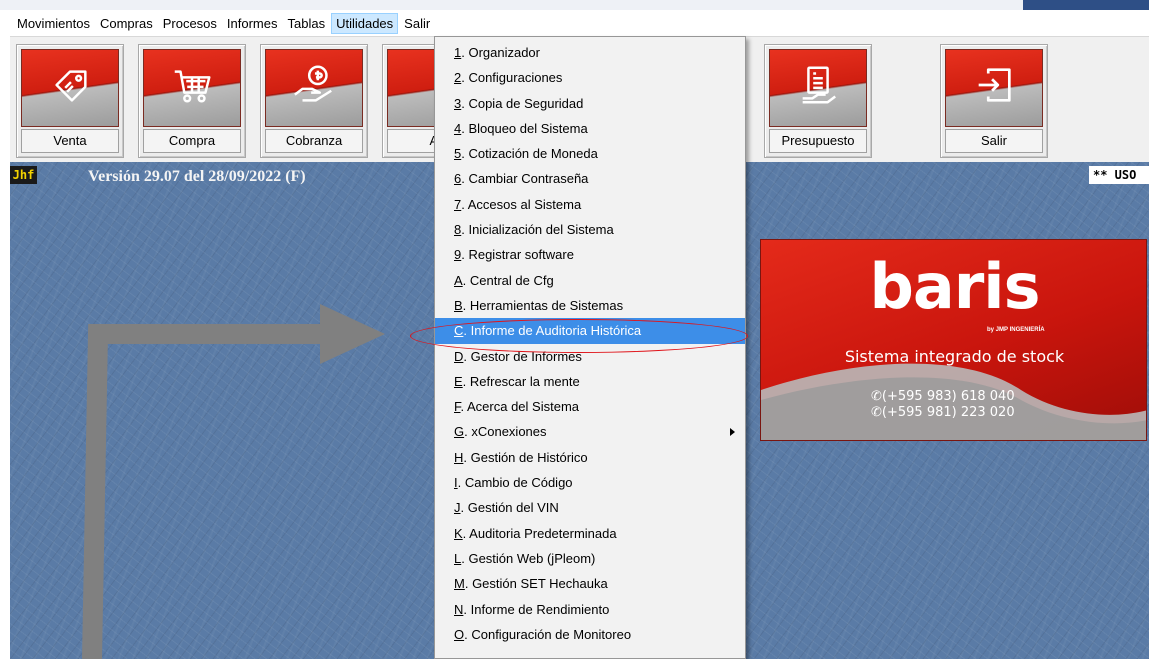 The image size is (1149, 659). I want to click on menu-item-label: . Registrar software, so click(517, 255).